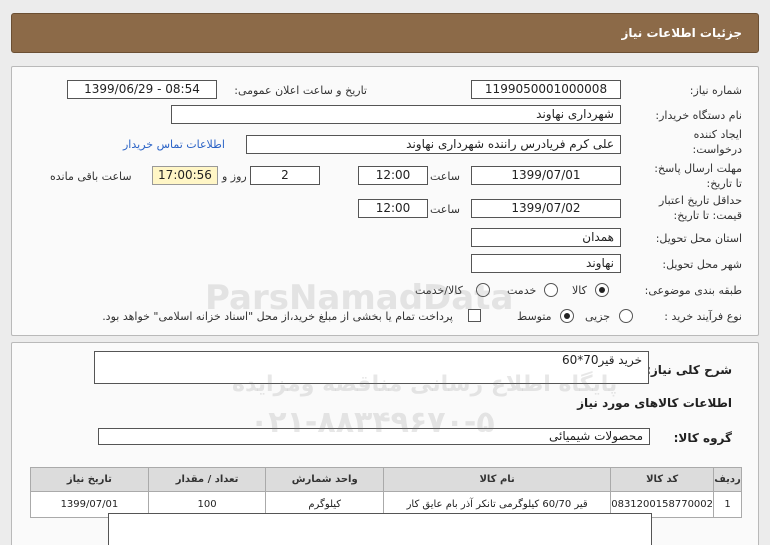 This screenshot has width=770, height=545. Describe the element at coordinates (439, 290) in the screenshot. I see `category-goods-service-label: کالا/خدمت` at that location.